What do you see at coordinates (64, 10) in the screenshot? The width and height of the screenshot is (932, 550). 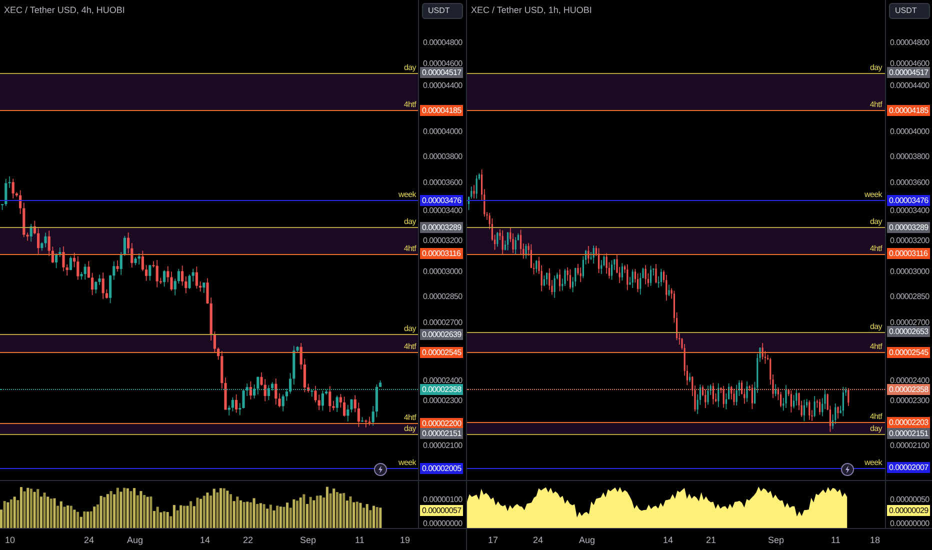 I see `chart-title: XEC / Tether USD, 4h, HUOBI` at bounding box center [64, 10].